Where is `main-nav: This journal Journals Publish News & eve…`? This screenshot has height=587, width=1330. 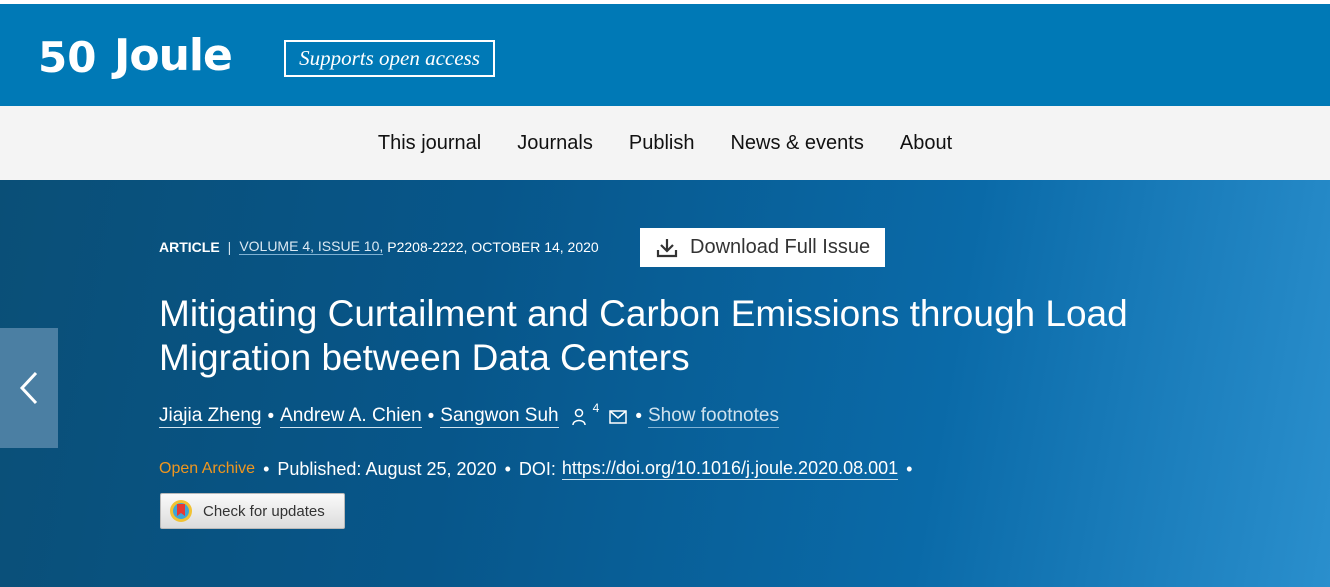 main-nav: This journal Journals Publish News & eve… is located at coordinates (665, 143).